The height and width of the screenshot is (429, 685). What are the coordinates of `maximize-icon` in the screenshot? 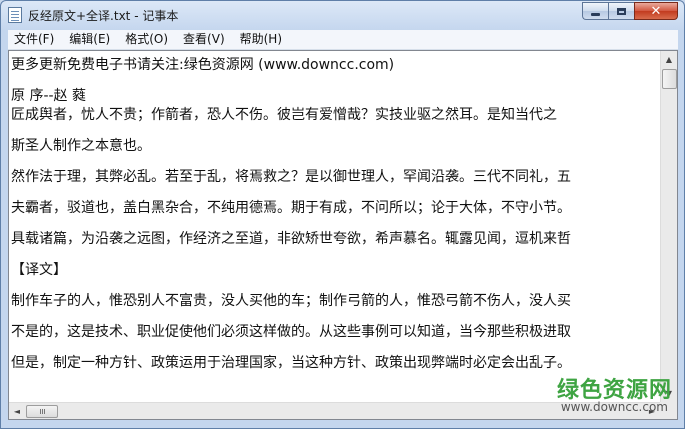 It's located at (621, 11).